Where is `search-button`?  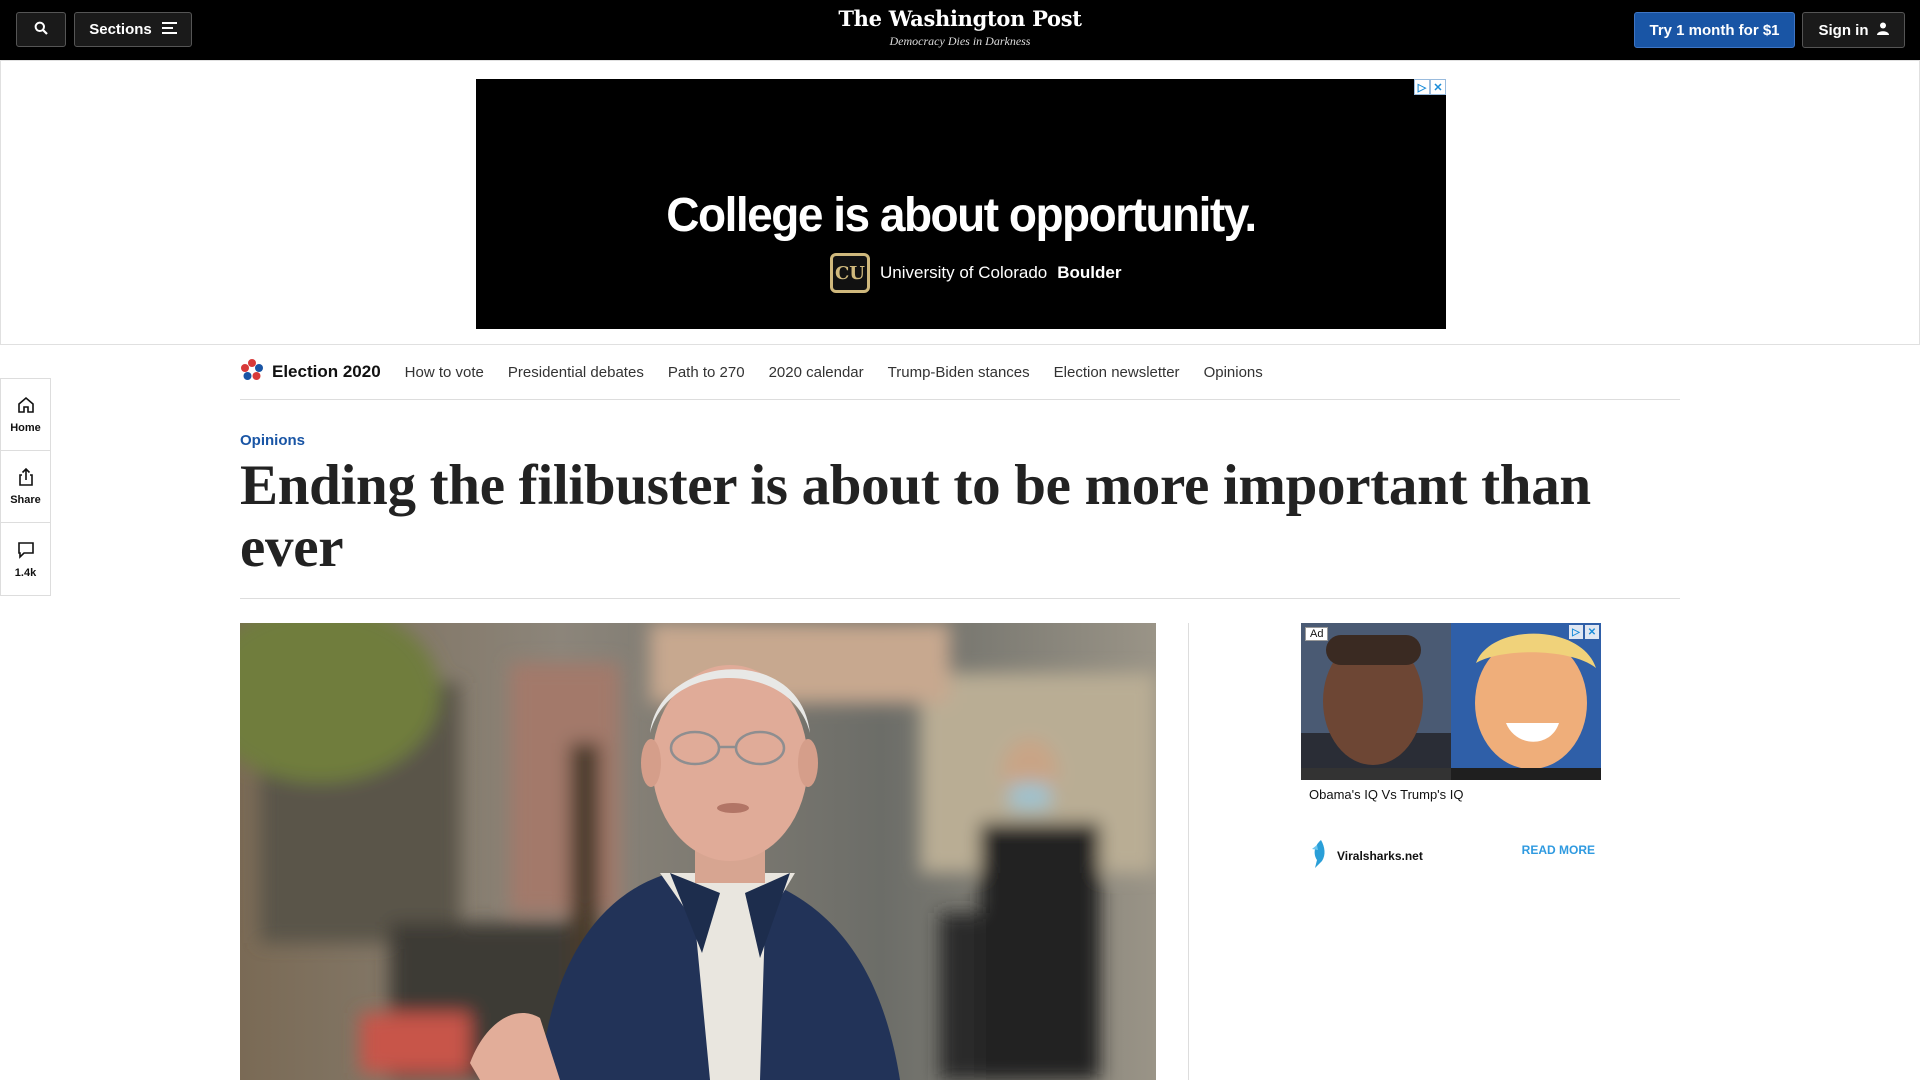 search-button is located at coordinates (41, 29).